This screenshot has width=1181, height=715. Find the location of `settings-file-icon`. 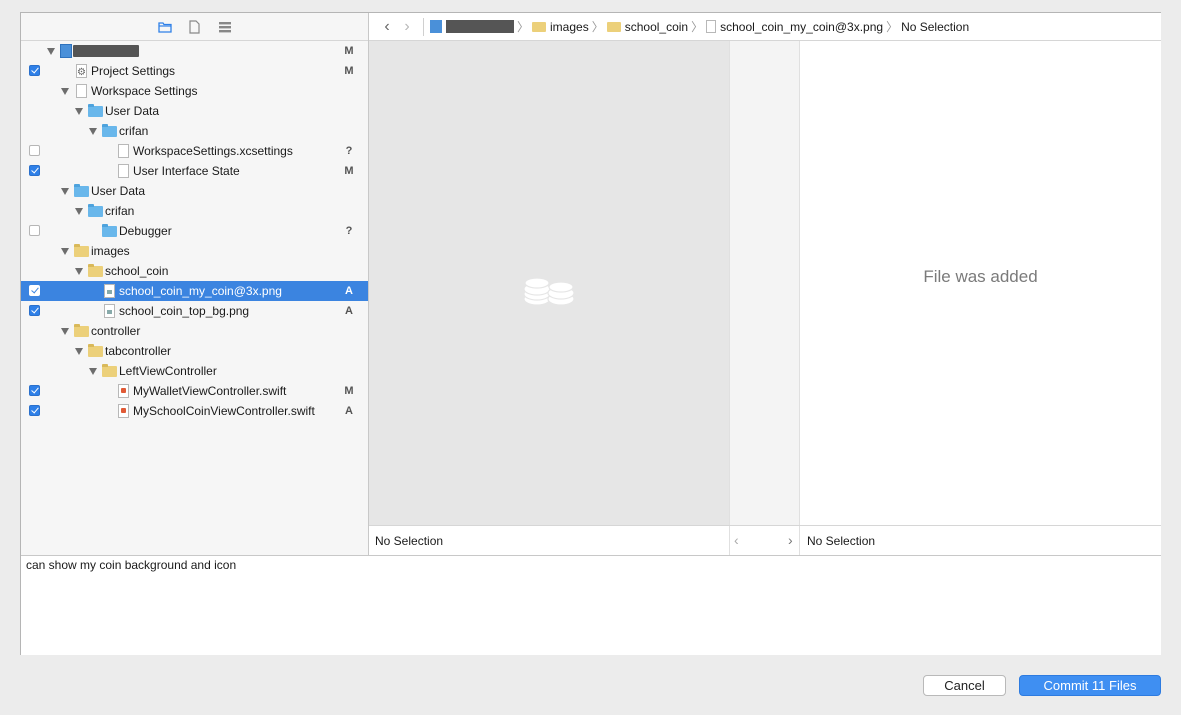

settings-file-icon is located at coordinates (81, 73).